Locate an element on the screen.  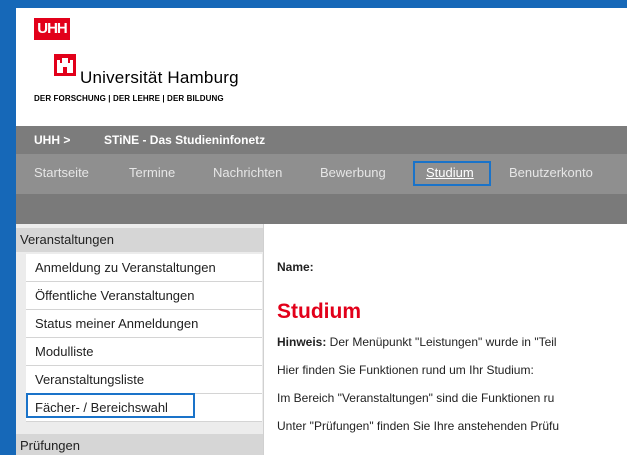
name-label: Name: is located at coordinates (295, 267).